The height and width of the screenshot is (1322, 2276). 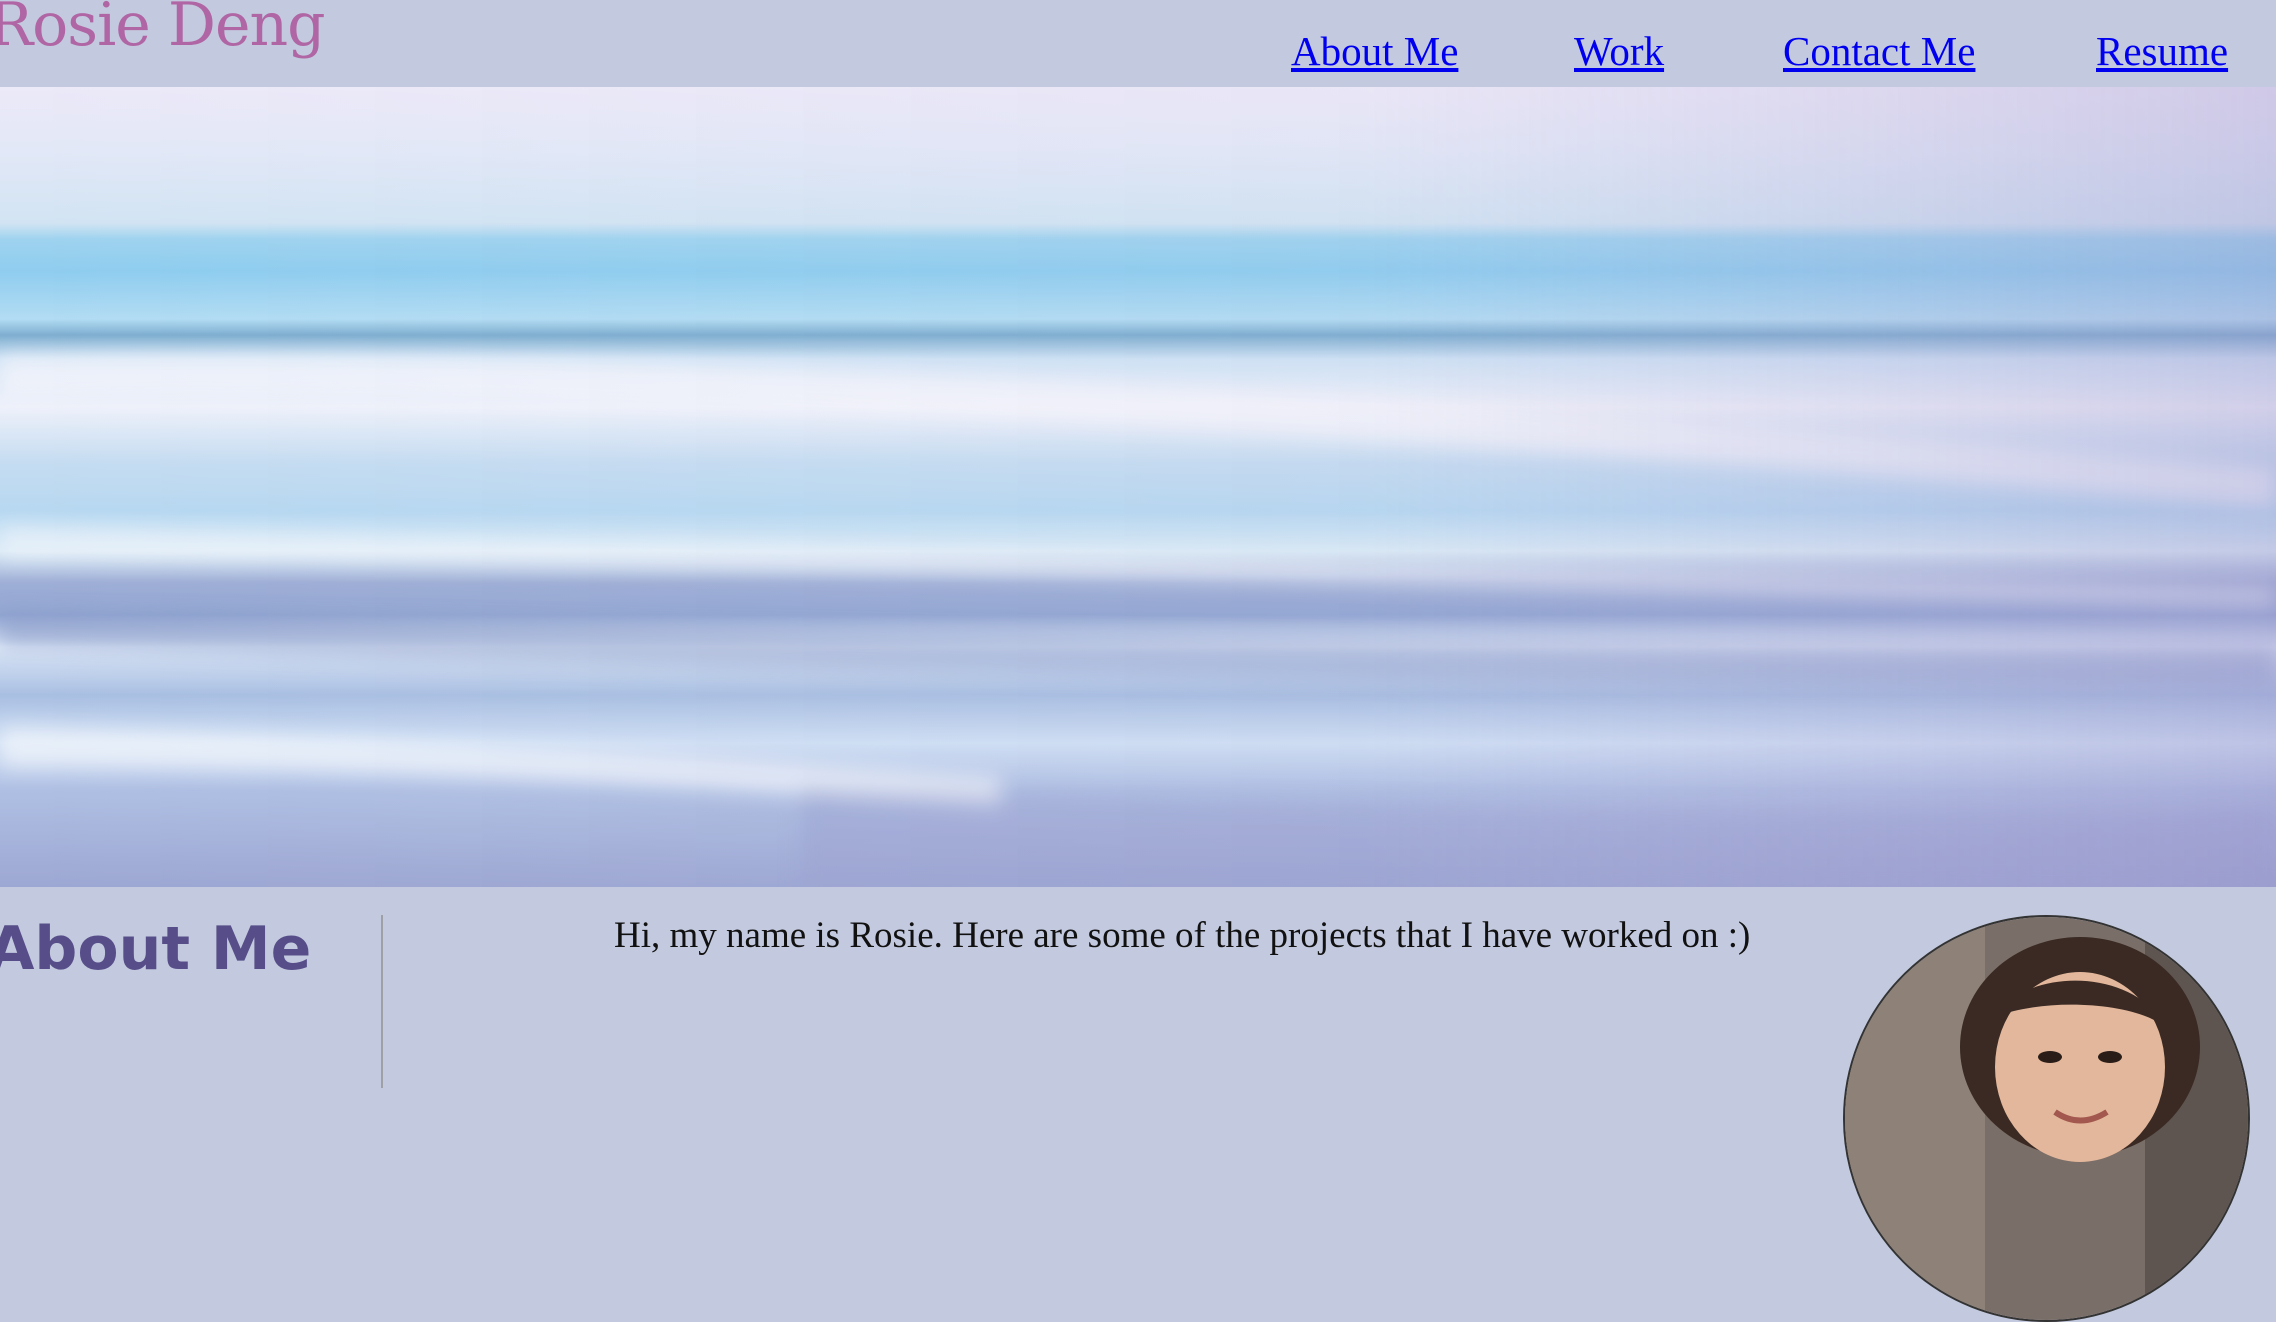 What do you see at coordinates (382, 1001) in the screenshot?
I see `vertical-divider` at bounding box center [382, 1001].